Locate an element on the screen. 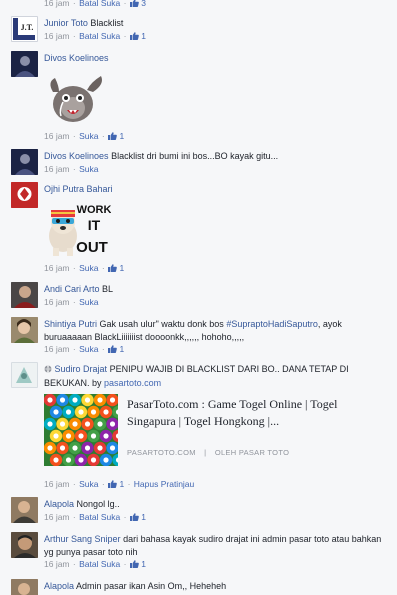  comment-author: Arthur Sang Sniper is located at coordinates (82, 539).